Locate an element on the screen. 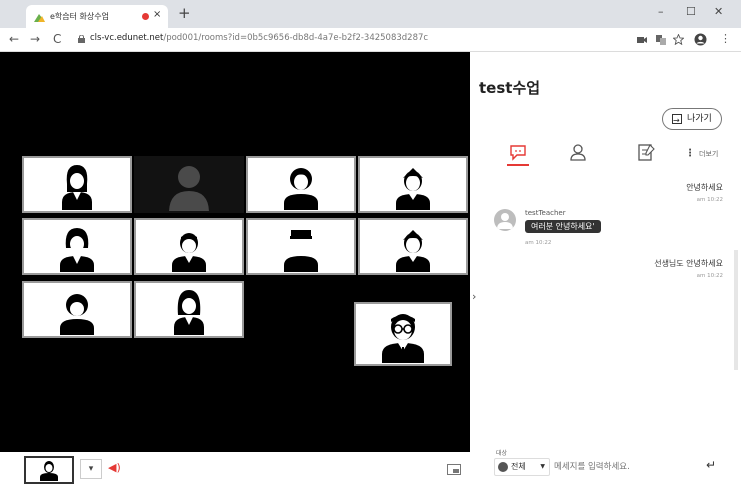 Image resolution: width=741 pixels, height=486 pixels. favicon-icon is located at coordinates (39, 18).